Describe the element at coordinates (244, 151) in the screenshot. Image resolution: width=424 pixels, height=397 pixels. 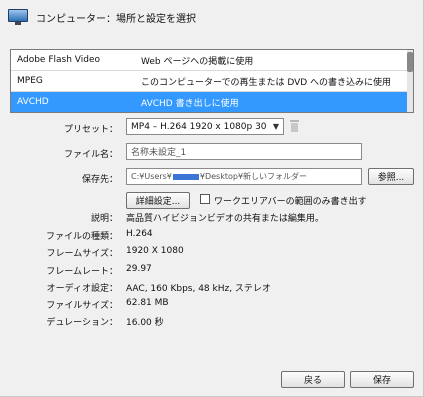
I see `filename-input: 名称未設定_1` at that location.